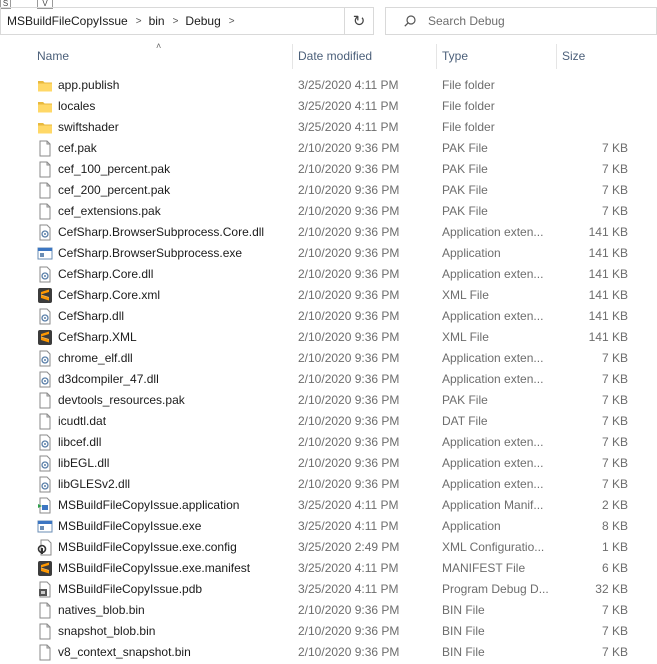 The height and width of the screenshot is (664, 657). I want to click on file-name: cef_100_percent.pak, so click(114, 169).